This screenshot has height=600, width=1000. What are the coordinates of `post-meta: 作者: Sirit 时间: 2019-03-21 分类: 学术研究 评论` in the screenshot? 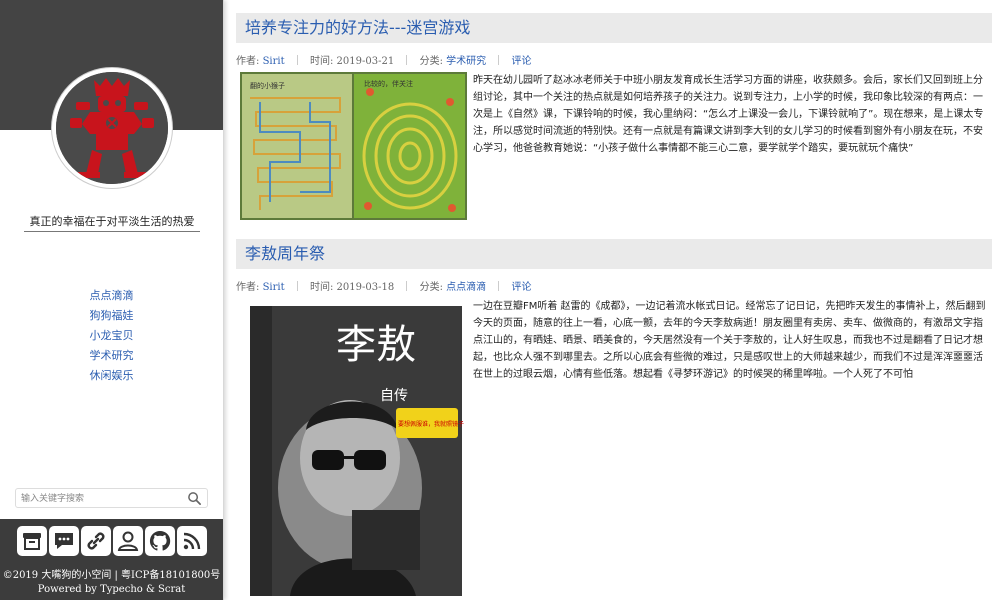 It's located at (614, 60).